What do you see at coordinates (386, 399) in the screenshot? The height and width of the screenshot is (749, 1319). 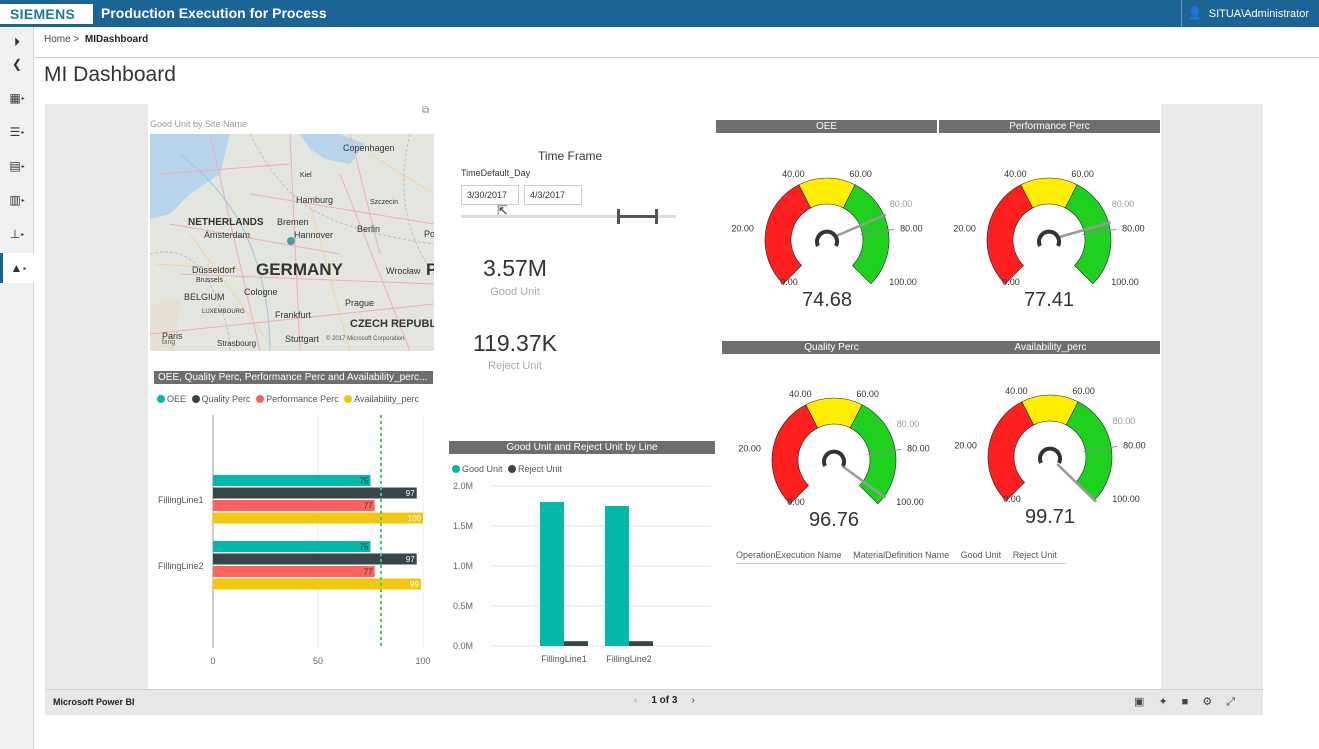 I see `legend-item: Availability_perc` at bounding box center [386, 399].